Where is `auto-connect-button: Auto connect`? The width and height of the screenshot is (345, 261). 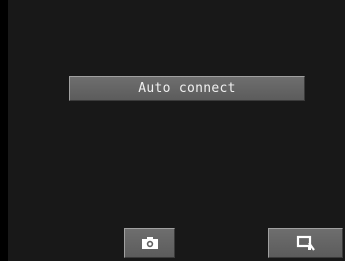 auto-connect-button: Auto connect is located at coordinates (187, 88).